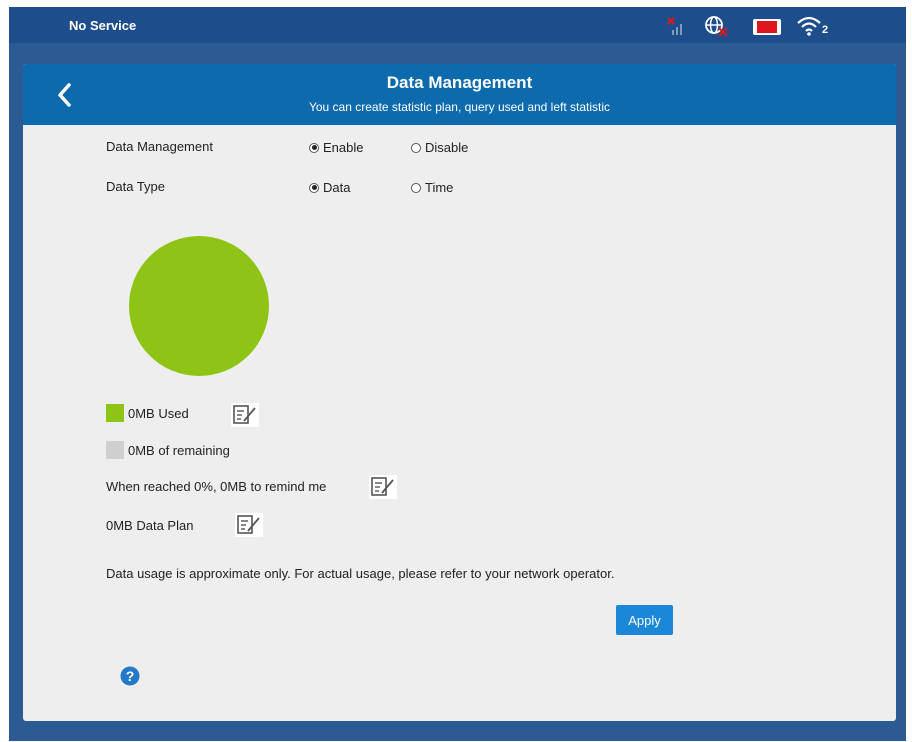 This screenshot has width=912, height=742. I want to click on status-icons: 2, so click(751, 26).